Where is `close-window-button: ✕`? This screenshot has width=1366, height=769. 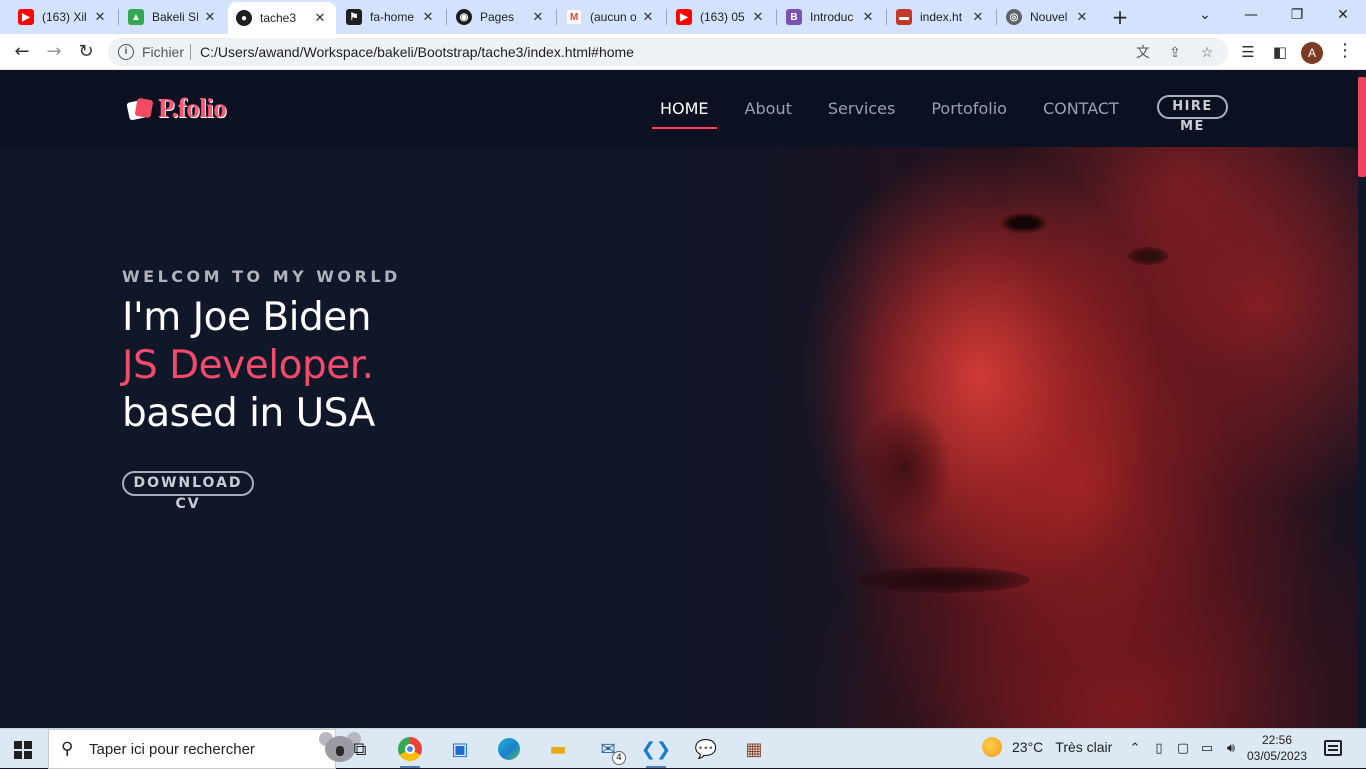
close-window-button: ✕ is located at coordinates (1343, 16).